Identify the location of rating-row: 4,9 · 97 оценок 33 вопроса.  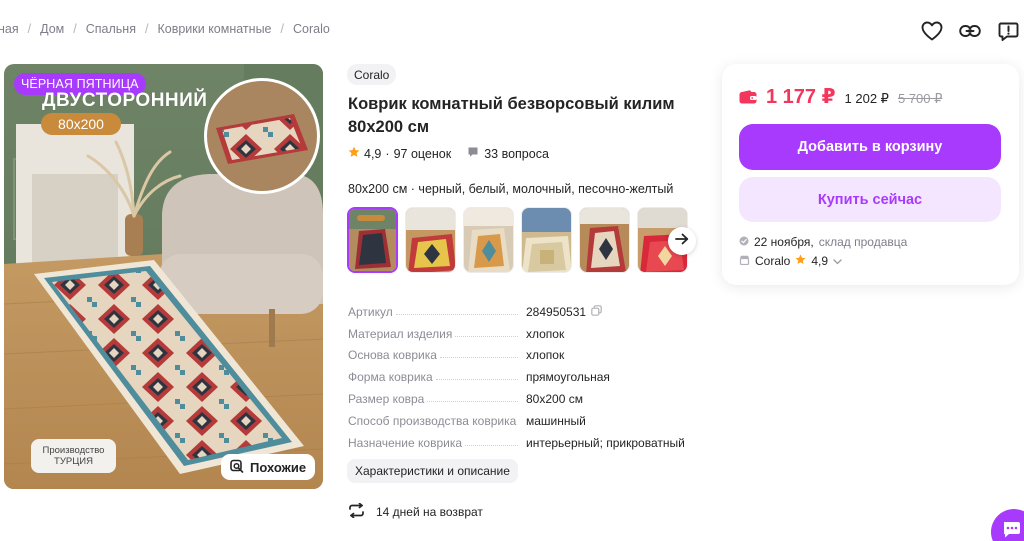
(448, 153).